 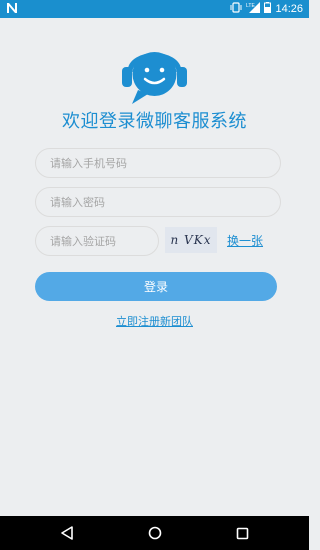 I want to click on captcha-input, so click(x=103, y=241).